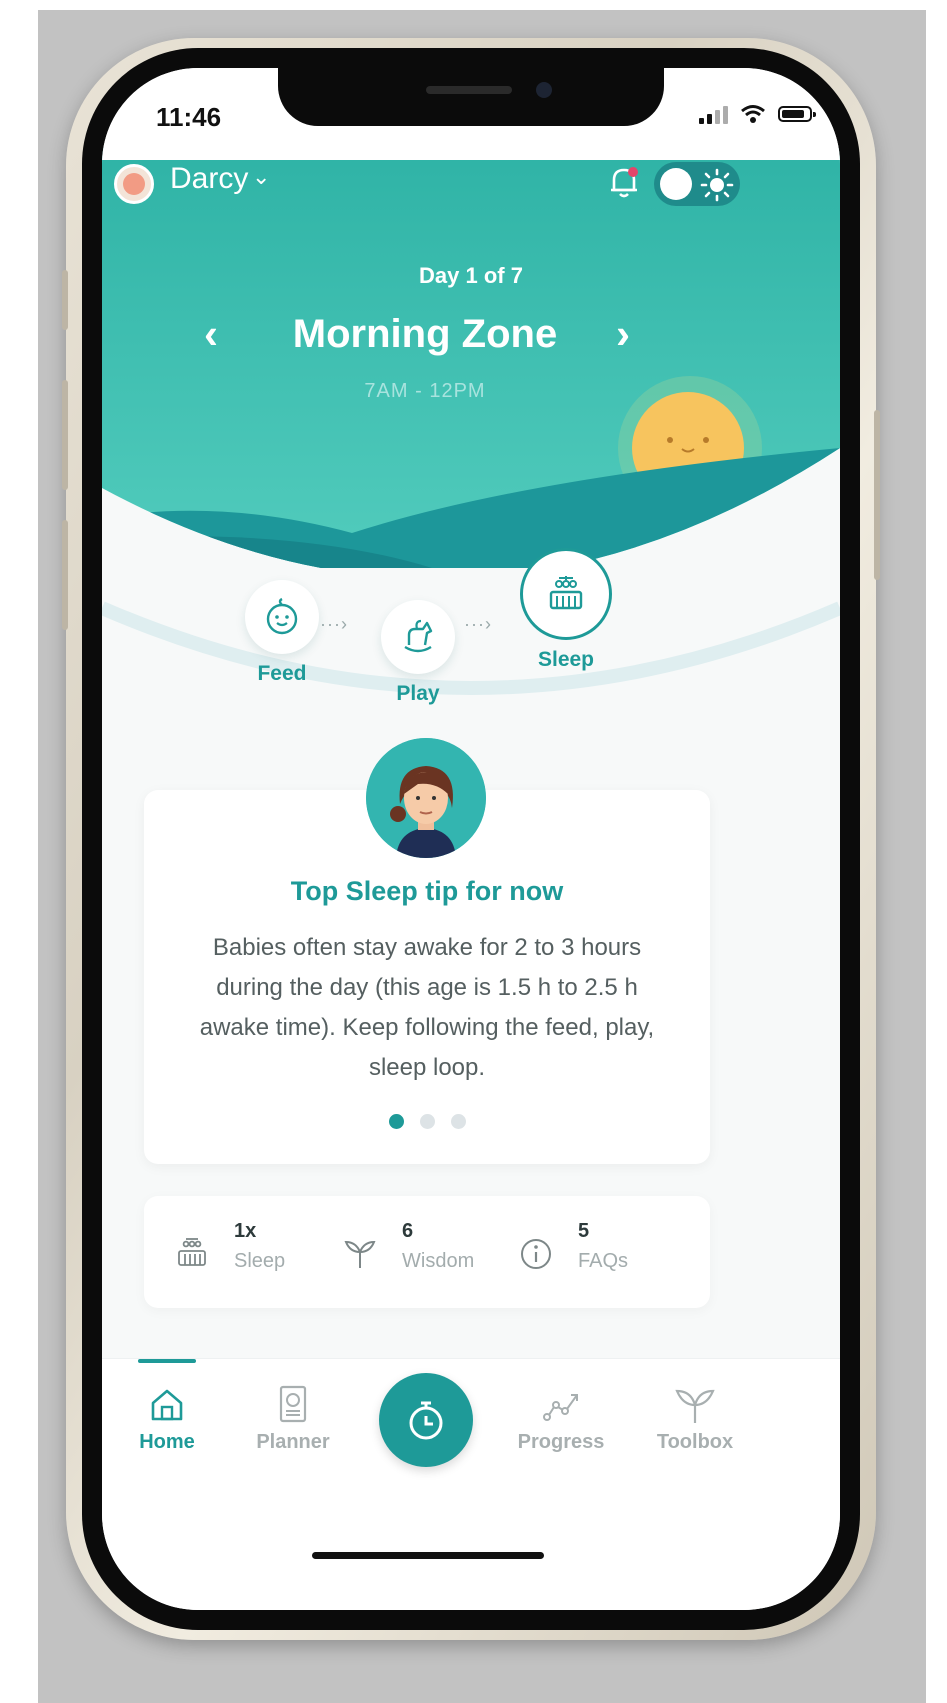  Describe the element at coordinates (209, 179) in the screenshot. I see `child-name-selector: Darcy` at that location.